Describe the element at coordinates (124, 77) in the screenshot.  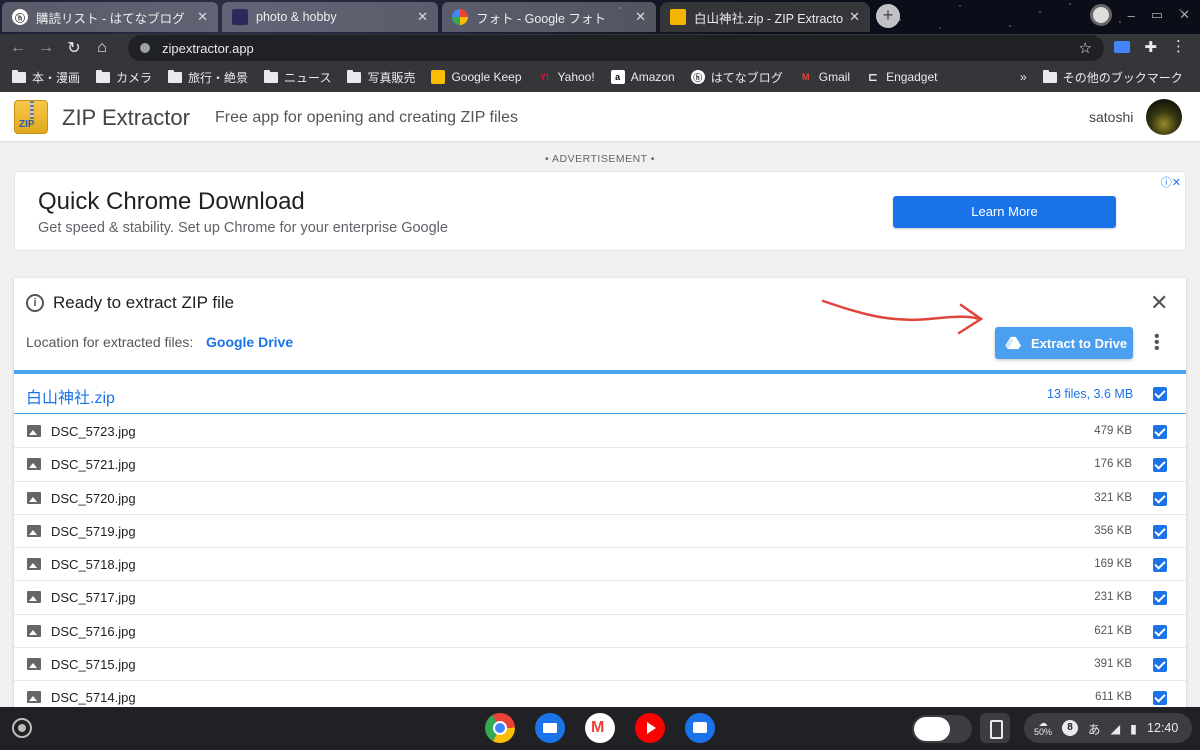
I see `bookmark-folder: カメラ` at that location.